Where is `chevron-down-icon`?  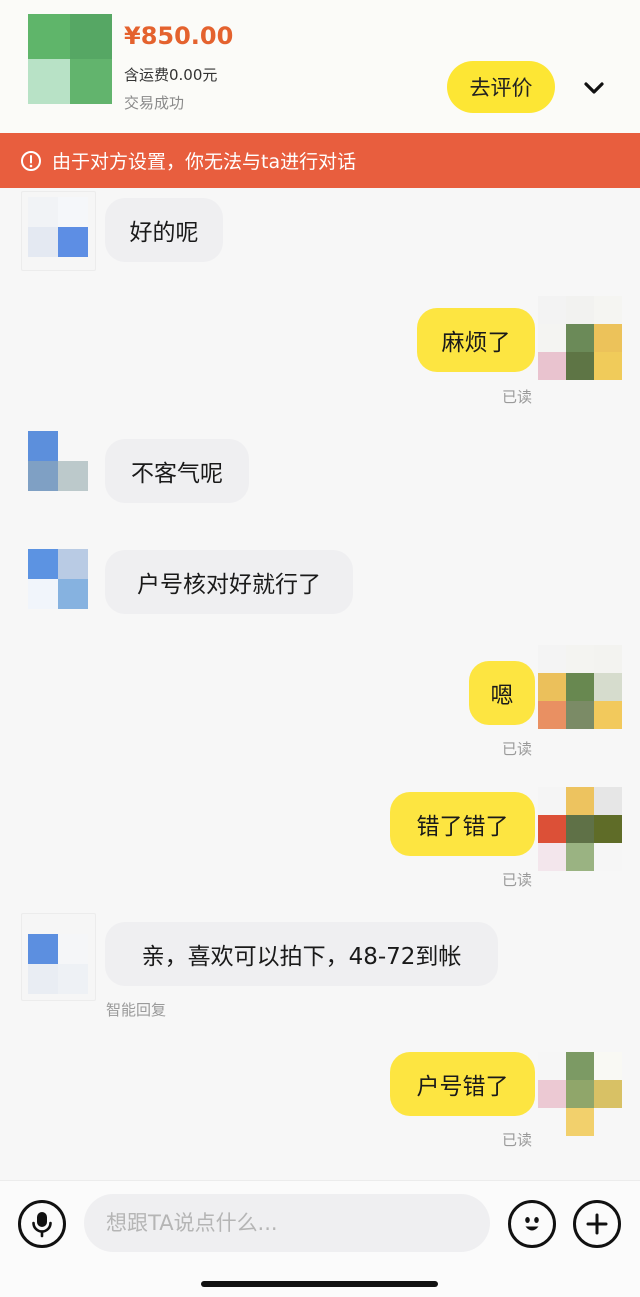 chevron-down-icon is located at coordinates (594, 88).